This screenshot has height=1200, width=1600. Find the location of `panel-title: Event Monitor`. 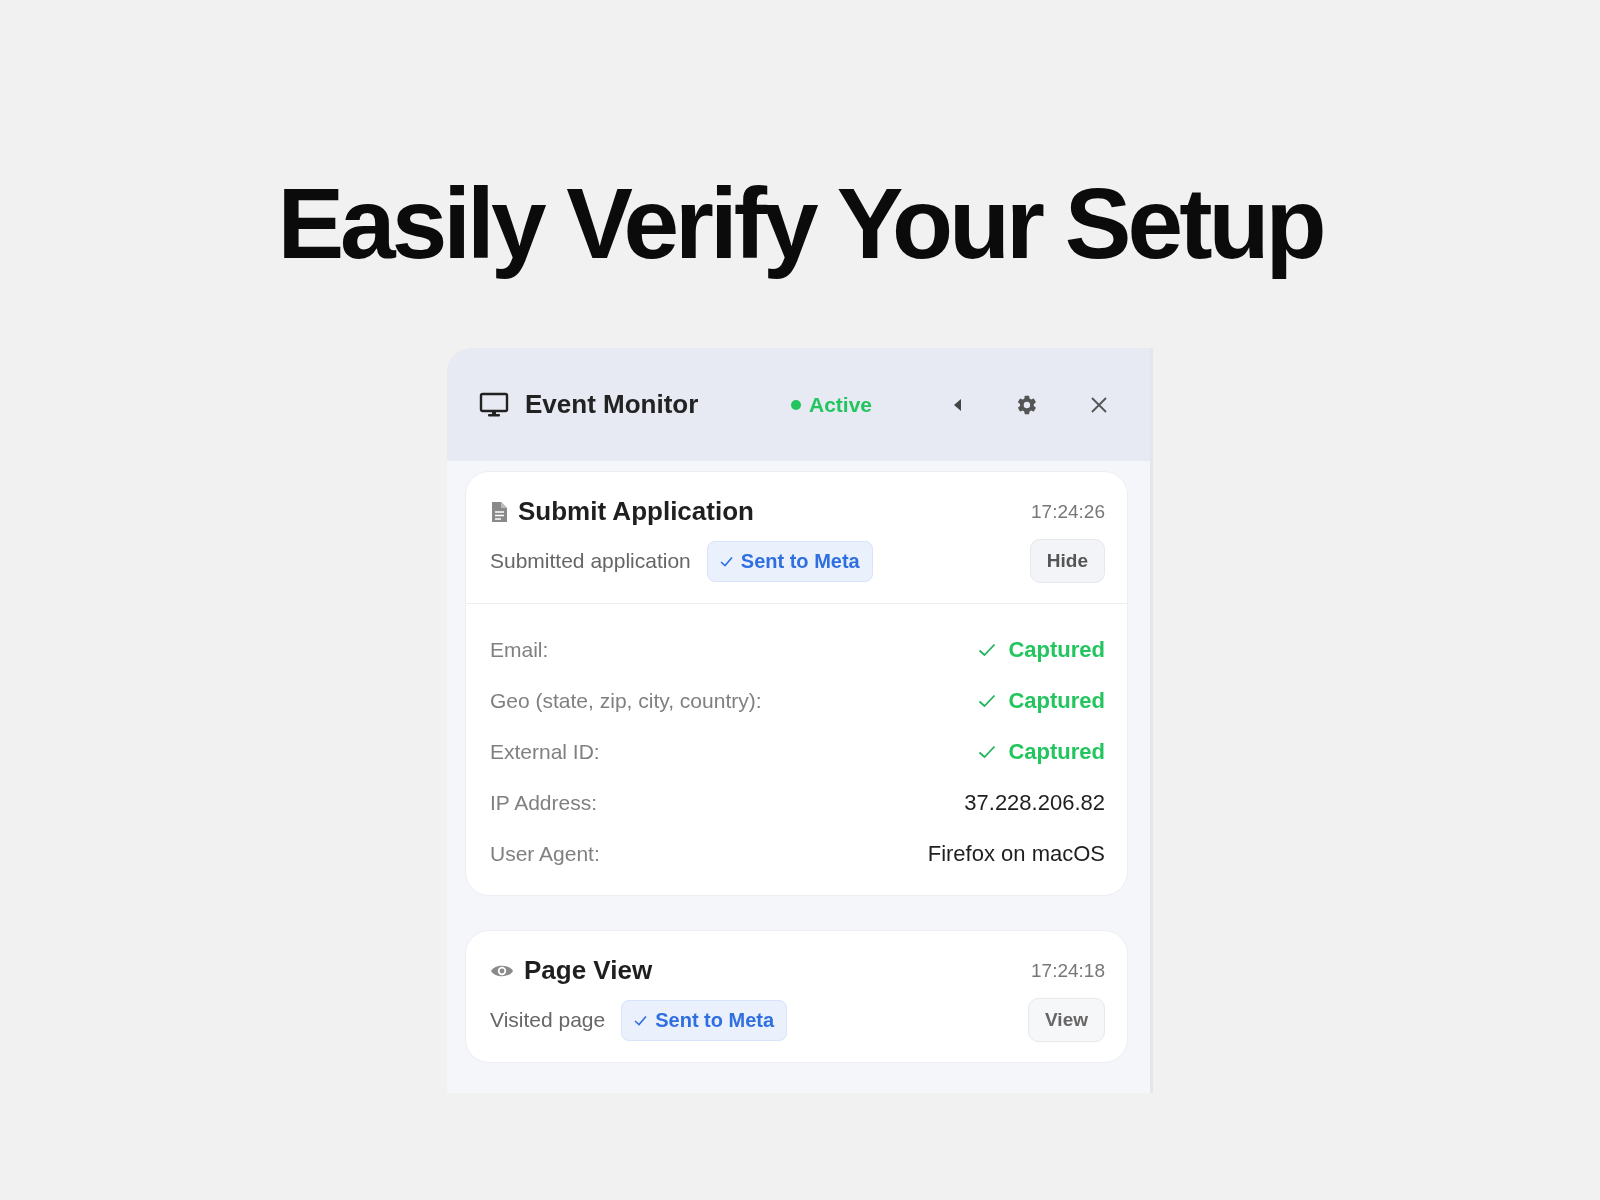

panel-title: Event Monitor is located at coordinates (612, 404).